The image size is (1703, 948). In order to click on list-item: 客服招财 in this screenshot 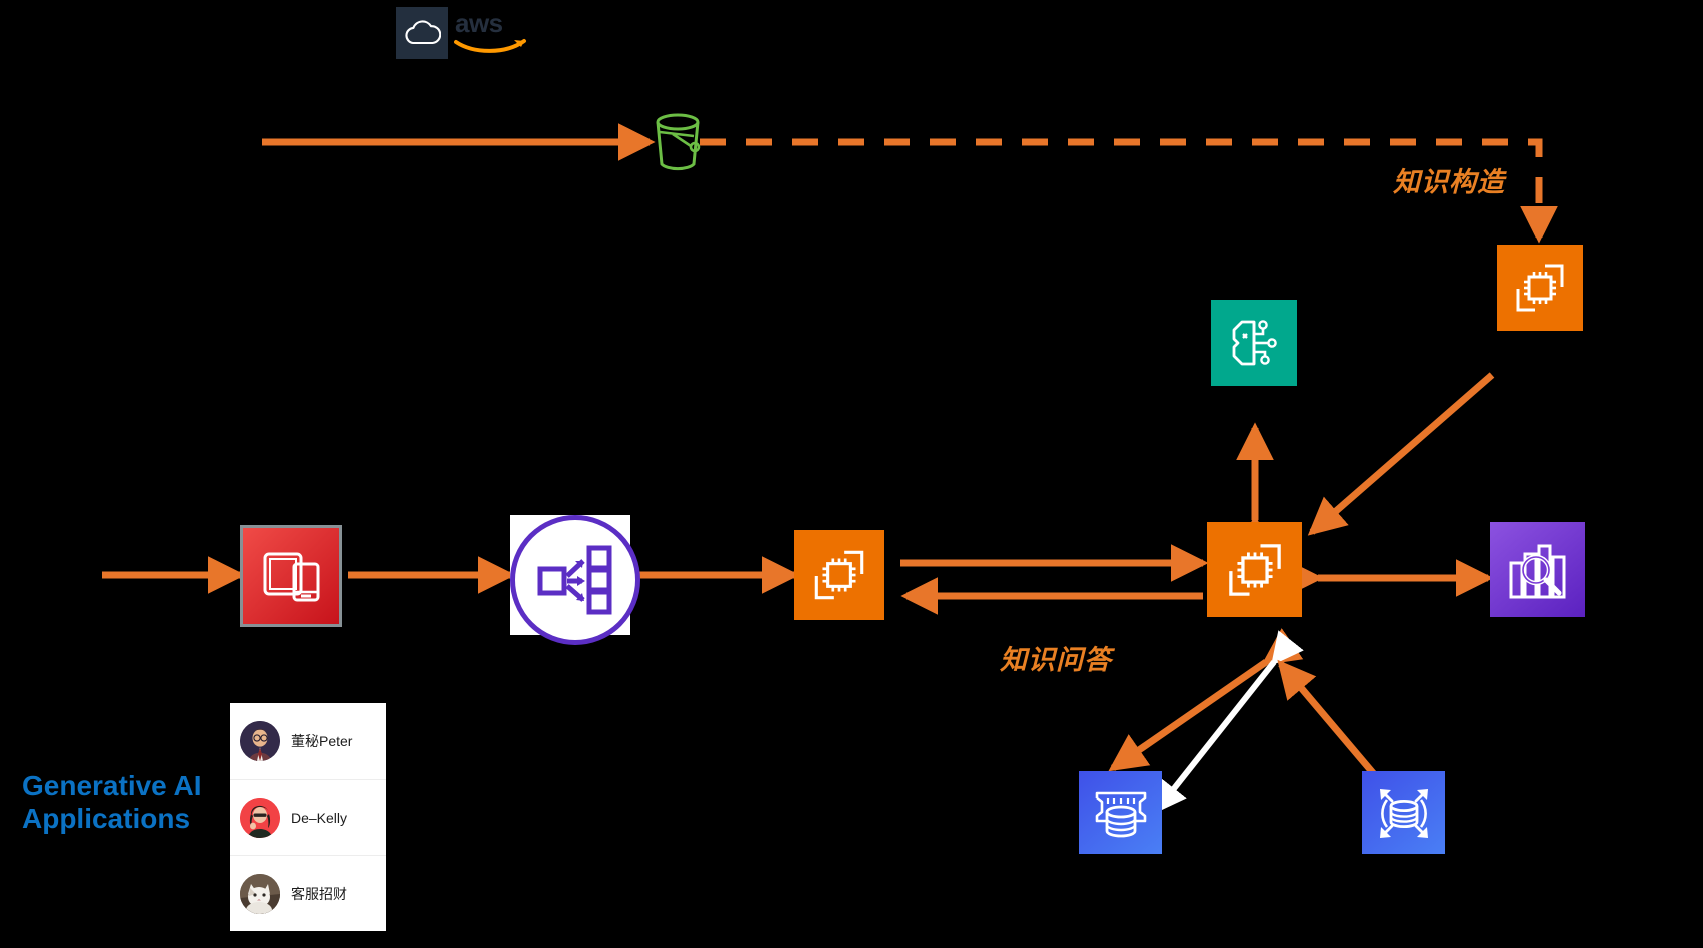, I will do `click(308, 893)`.